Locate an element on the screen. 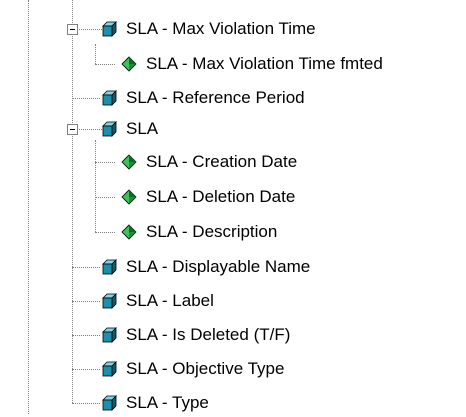 The height and width of the screenshot is (417, 466). tree-node-label: SLA - Creation Date is located at coordinates (222, 161).